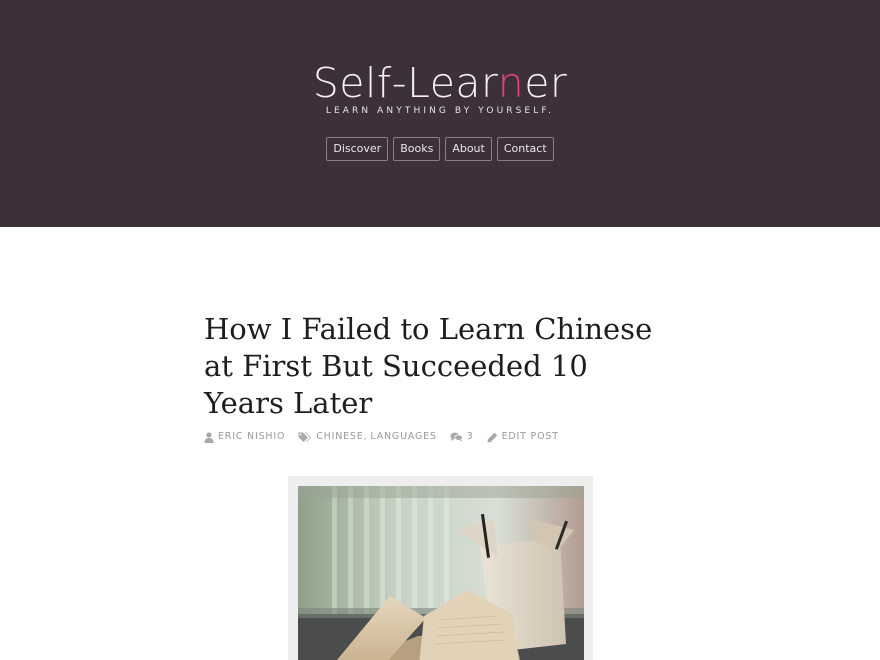  Describe the element at coordinates (209, 437) in the screenshot. I see `user-icon` at that location.